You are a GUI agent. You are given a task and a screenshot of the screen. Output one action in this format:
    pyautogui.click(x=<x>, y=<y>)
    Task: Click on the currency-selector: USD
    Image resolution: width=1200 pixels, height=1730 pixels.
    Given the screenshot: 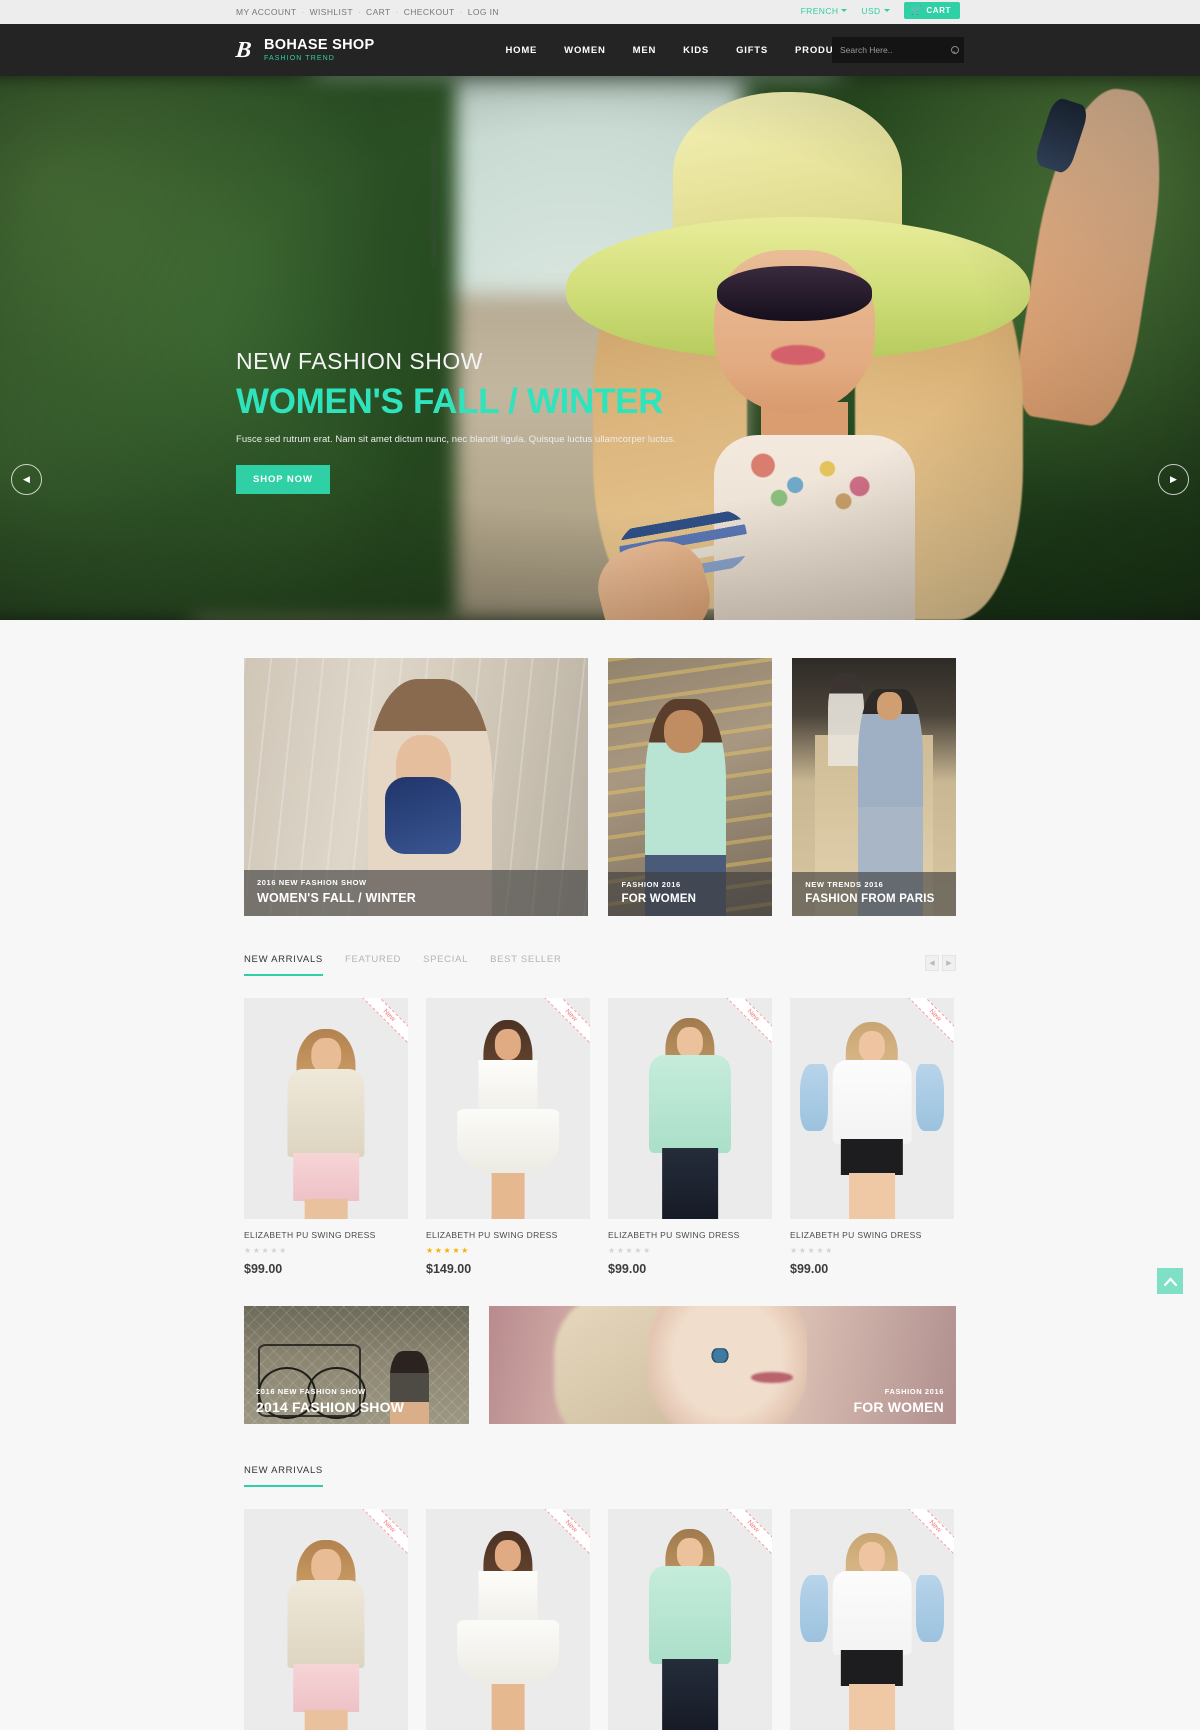 What is the action you would take?
    pyautogui.click(x=875, y=10)
    